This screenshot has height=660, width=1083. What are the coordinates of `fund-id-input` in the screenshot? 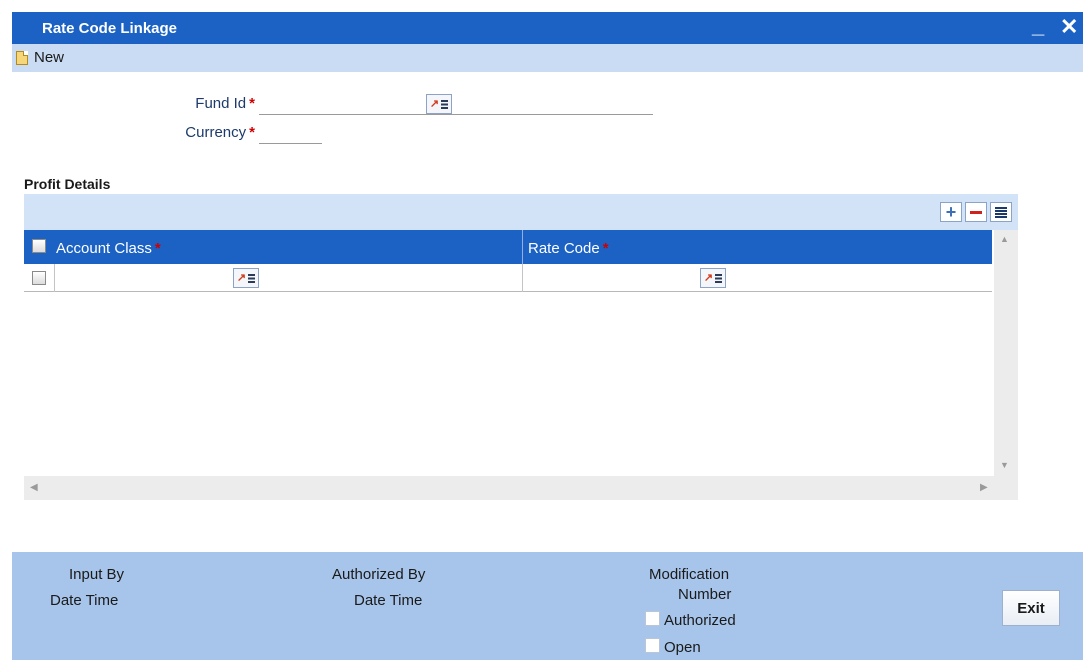 It's located at (456, 106).